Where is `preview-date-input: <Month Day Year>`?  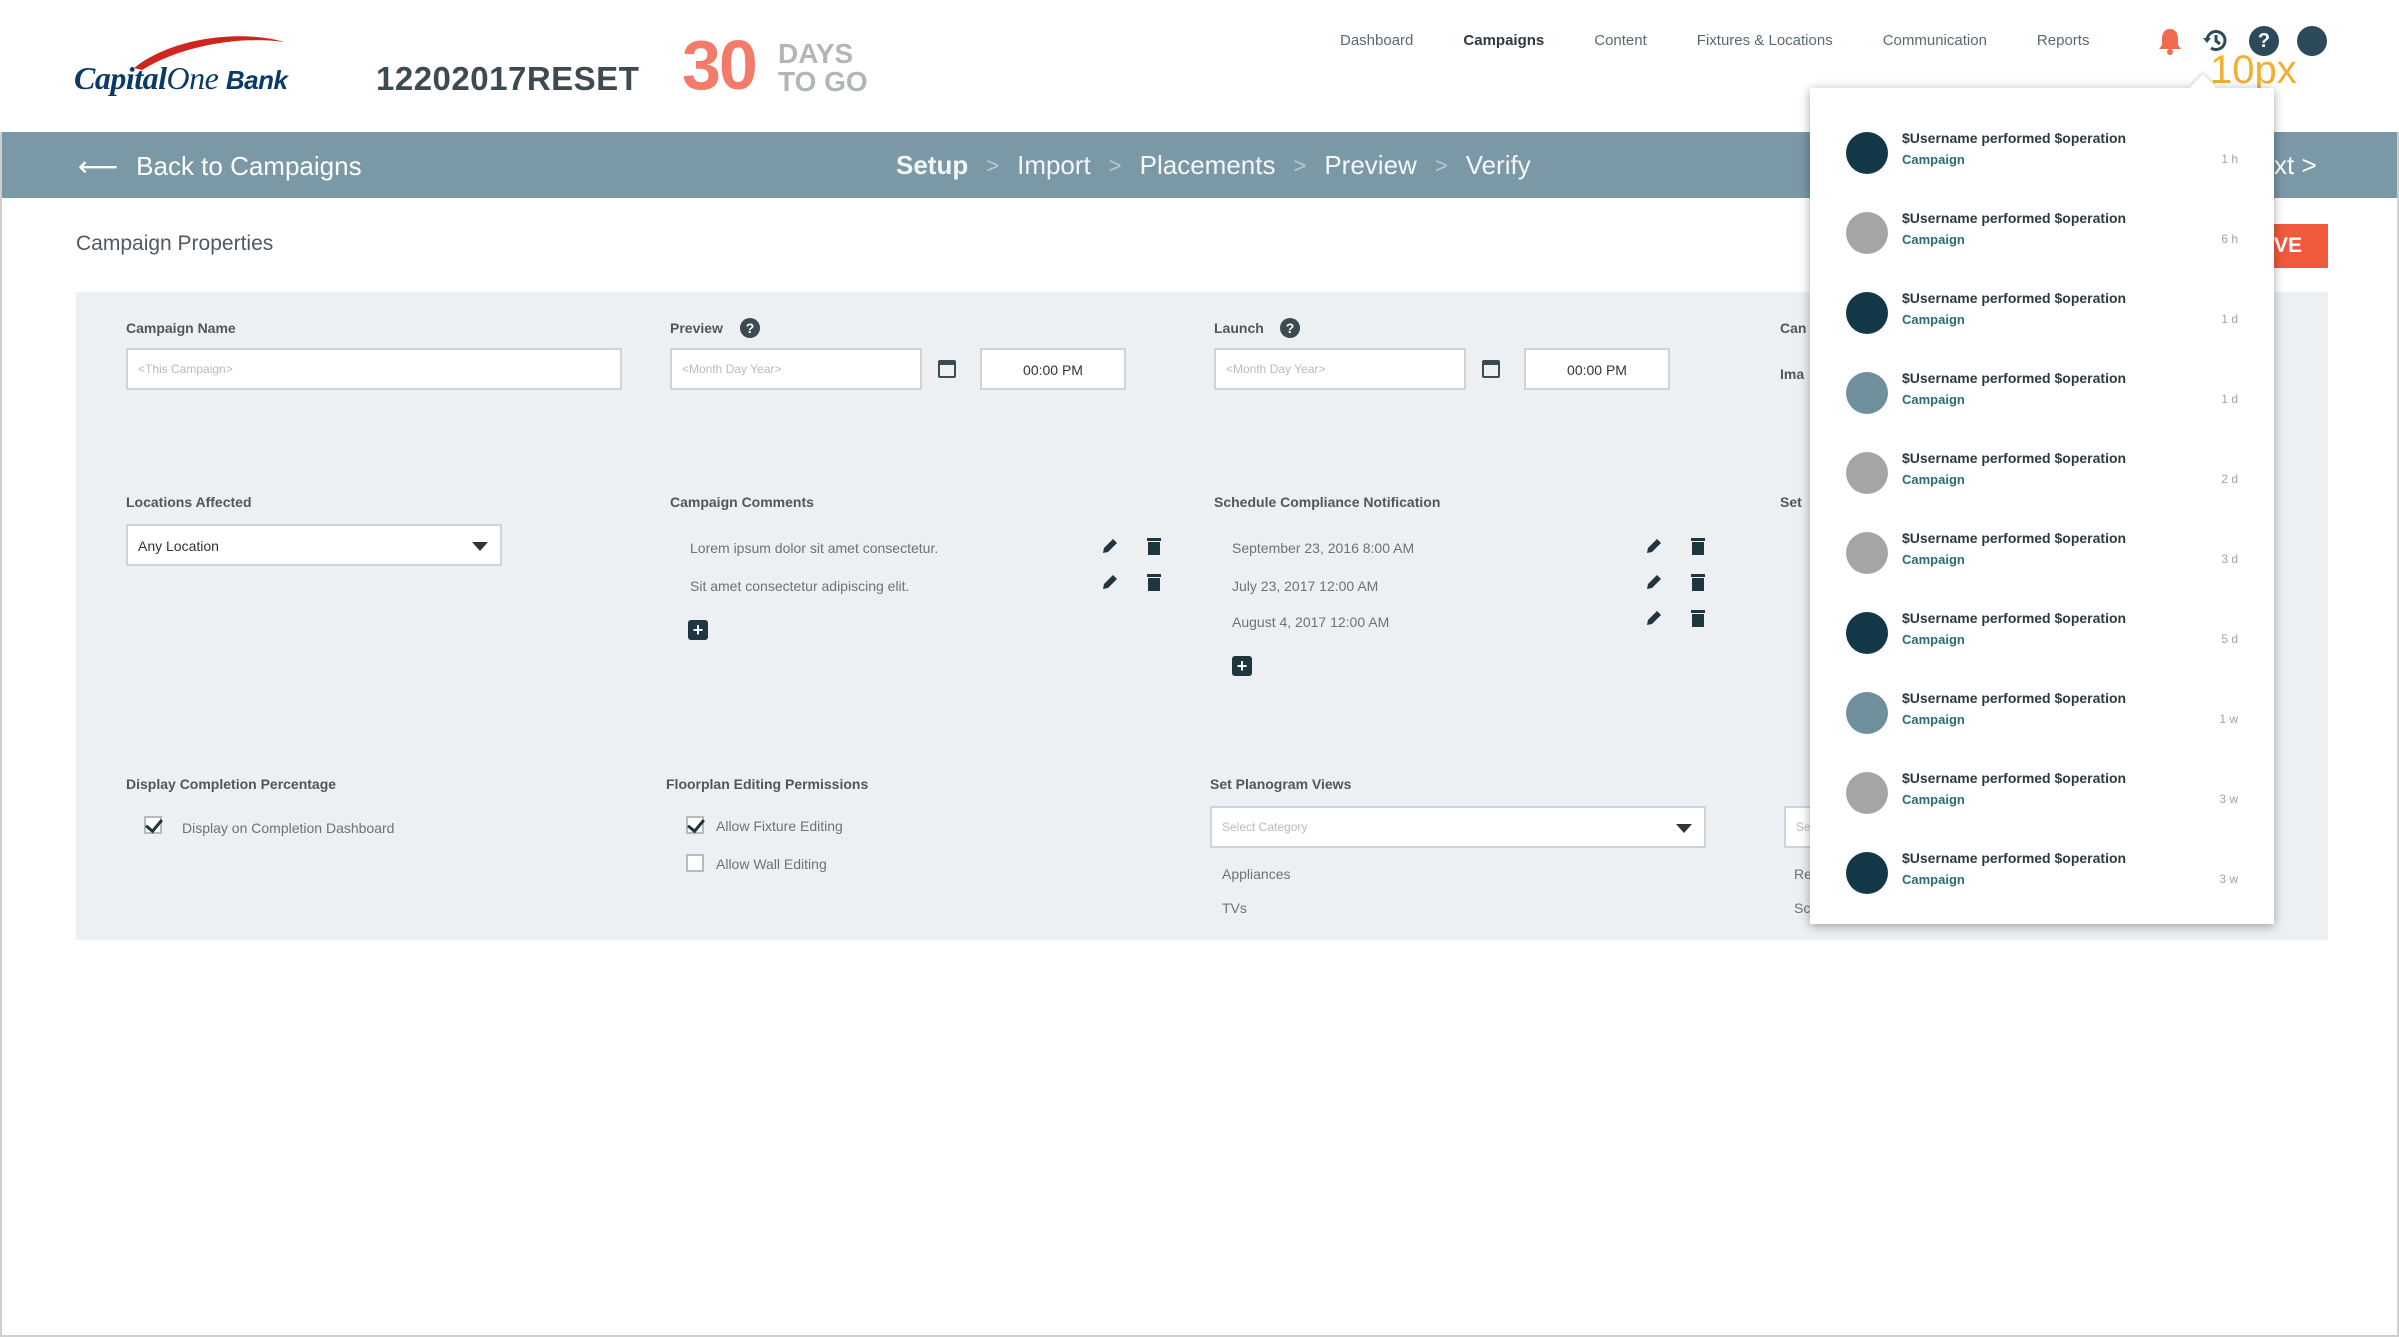 preview-date-input: <Month Day Year> is located at coordinates (796, 369).